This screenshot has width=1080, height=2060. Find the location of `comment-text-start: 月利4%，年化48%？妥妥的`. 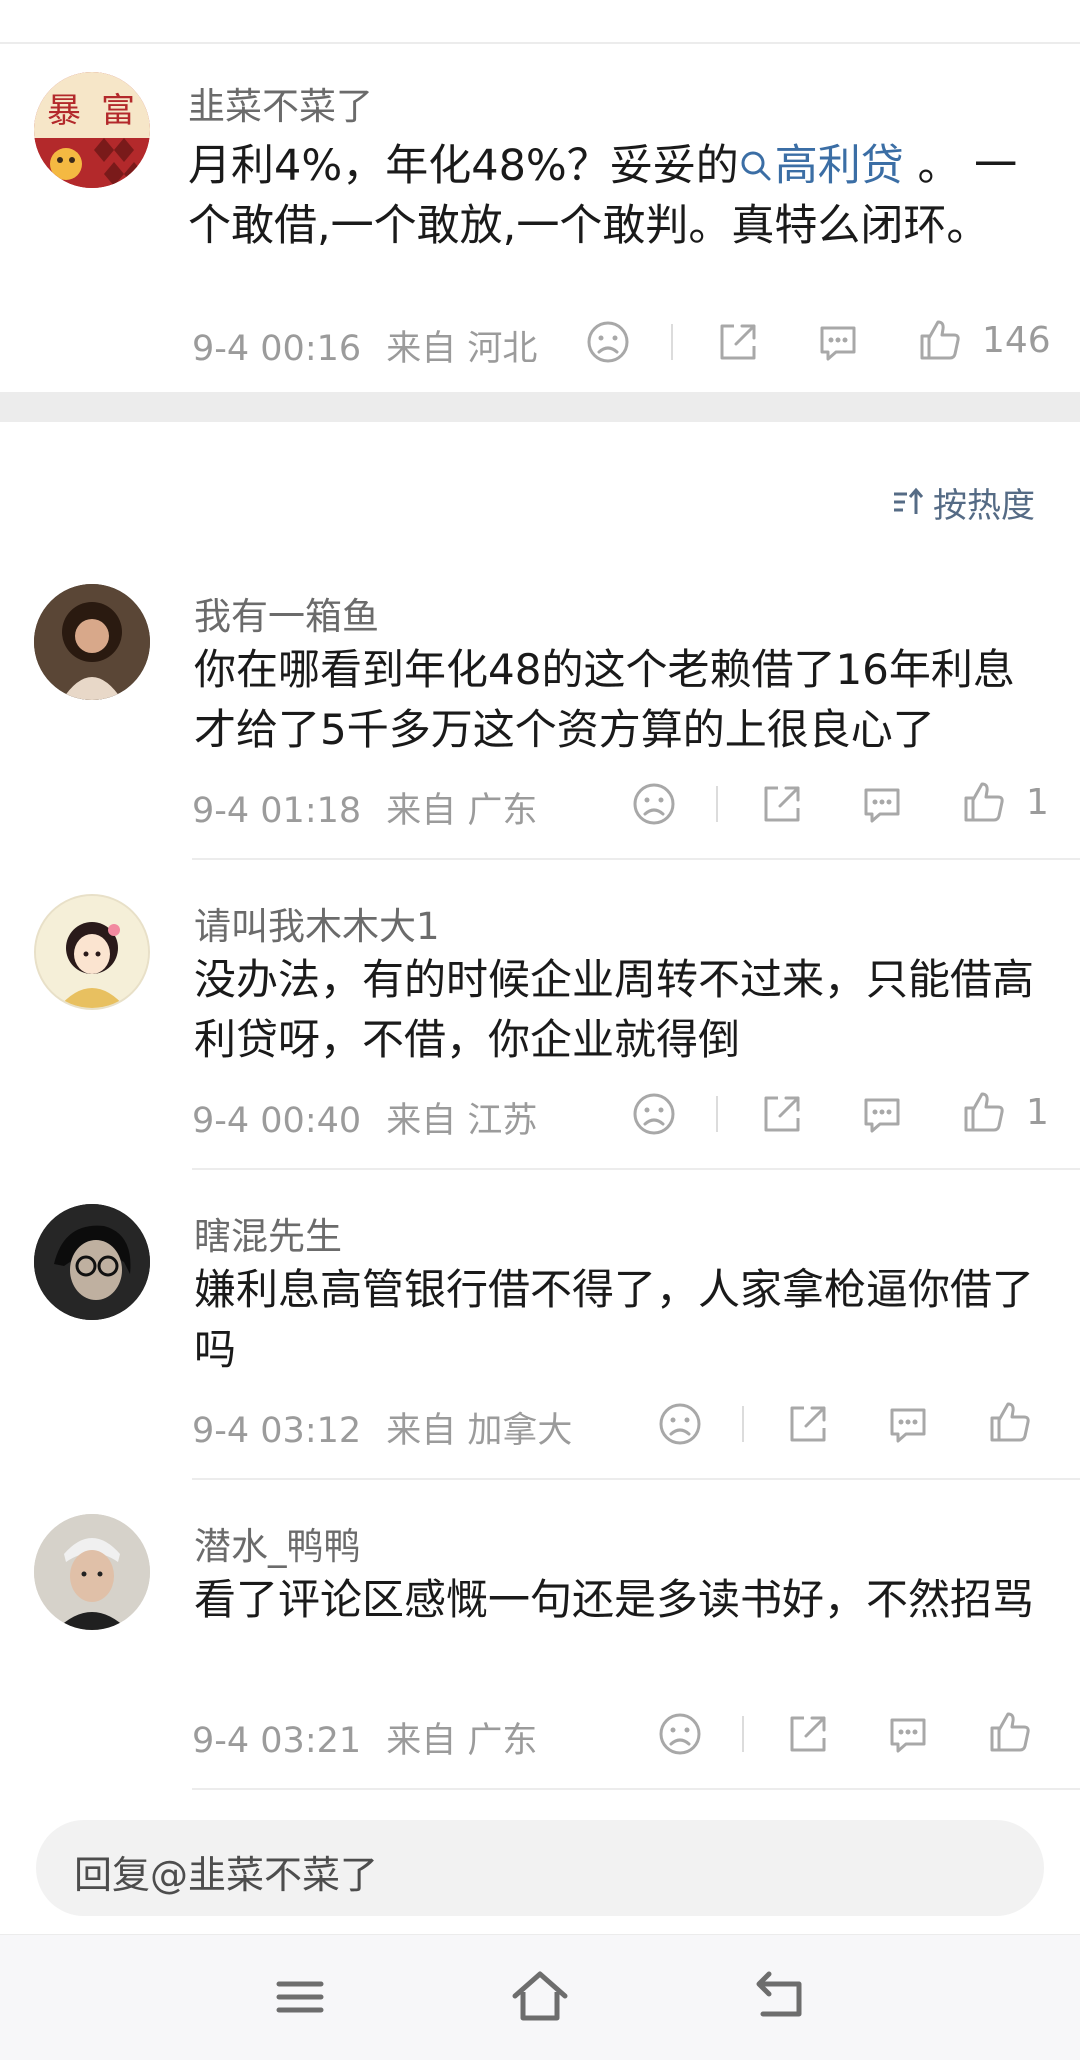

comment-text-start: 月利4%，年化48%？妥妥的 is located at coordinates (463, 166).